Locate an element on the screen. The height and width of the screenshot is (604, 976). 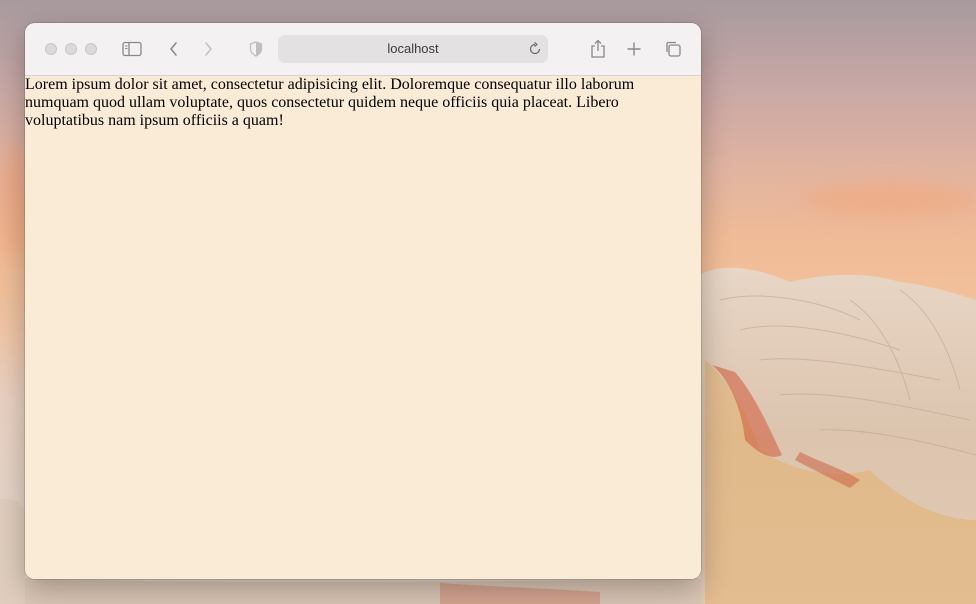
close-button is located at coordinates (51, 49).